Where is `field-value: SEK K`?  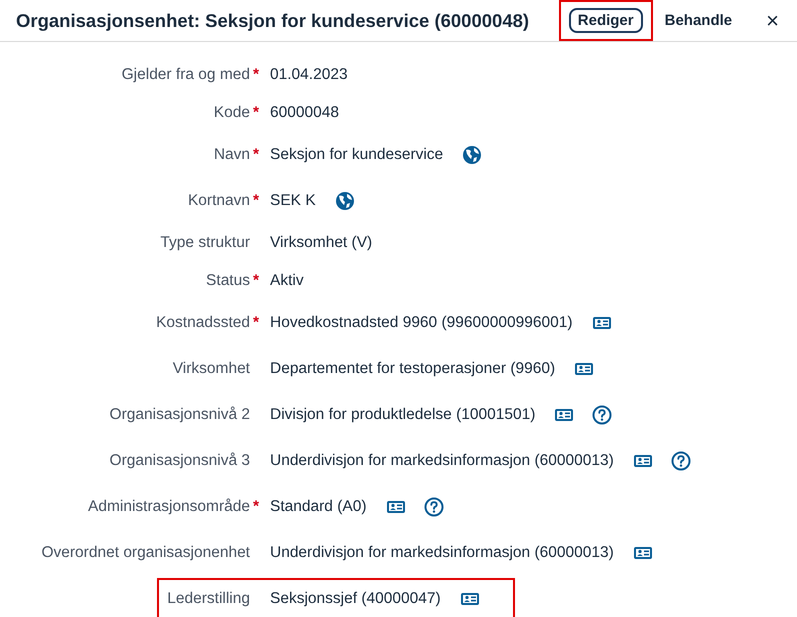 field-value: SEK K is located at coordinates (293, 201).